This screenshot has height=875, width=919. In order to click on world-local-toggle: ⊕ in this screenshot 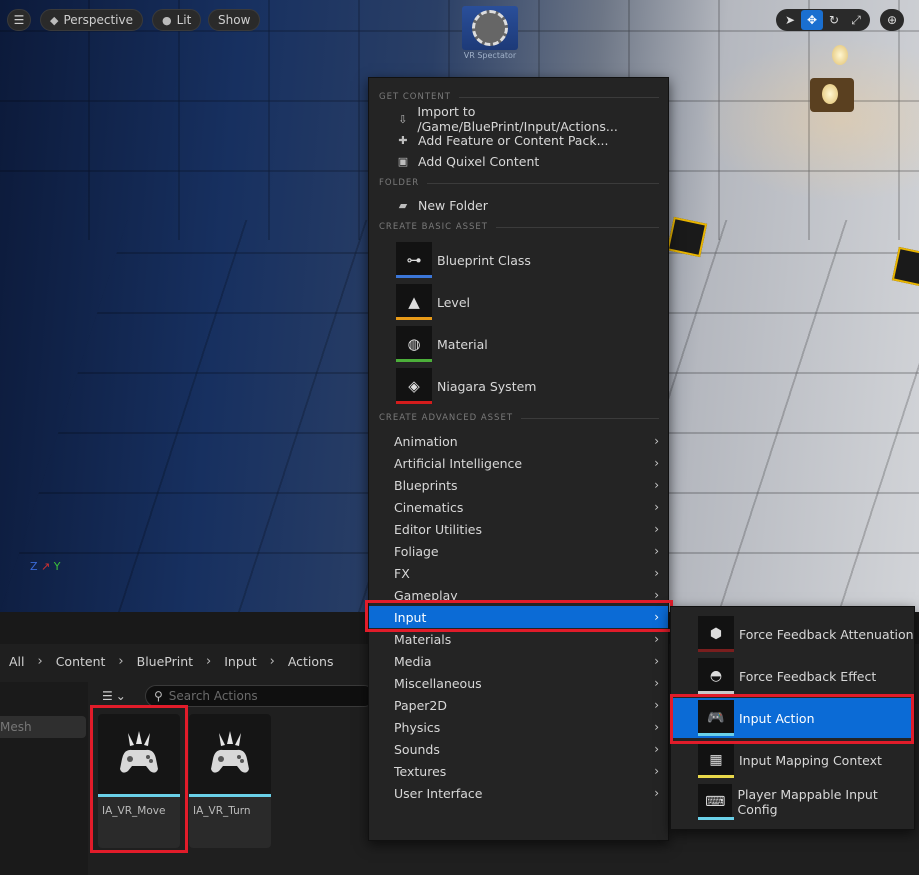, I will do `click(892, 20)`.